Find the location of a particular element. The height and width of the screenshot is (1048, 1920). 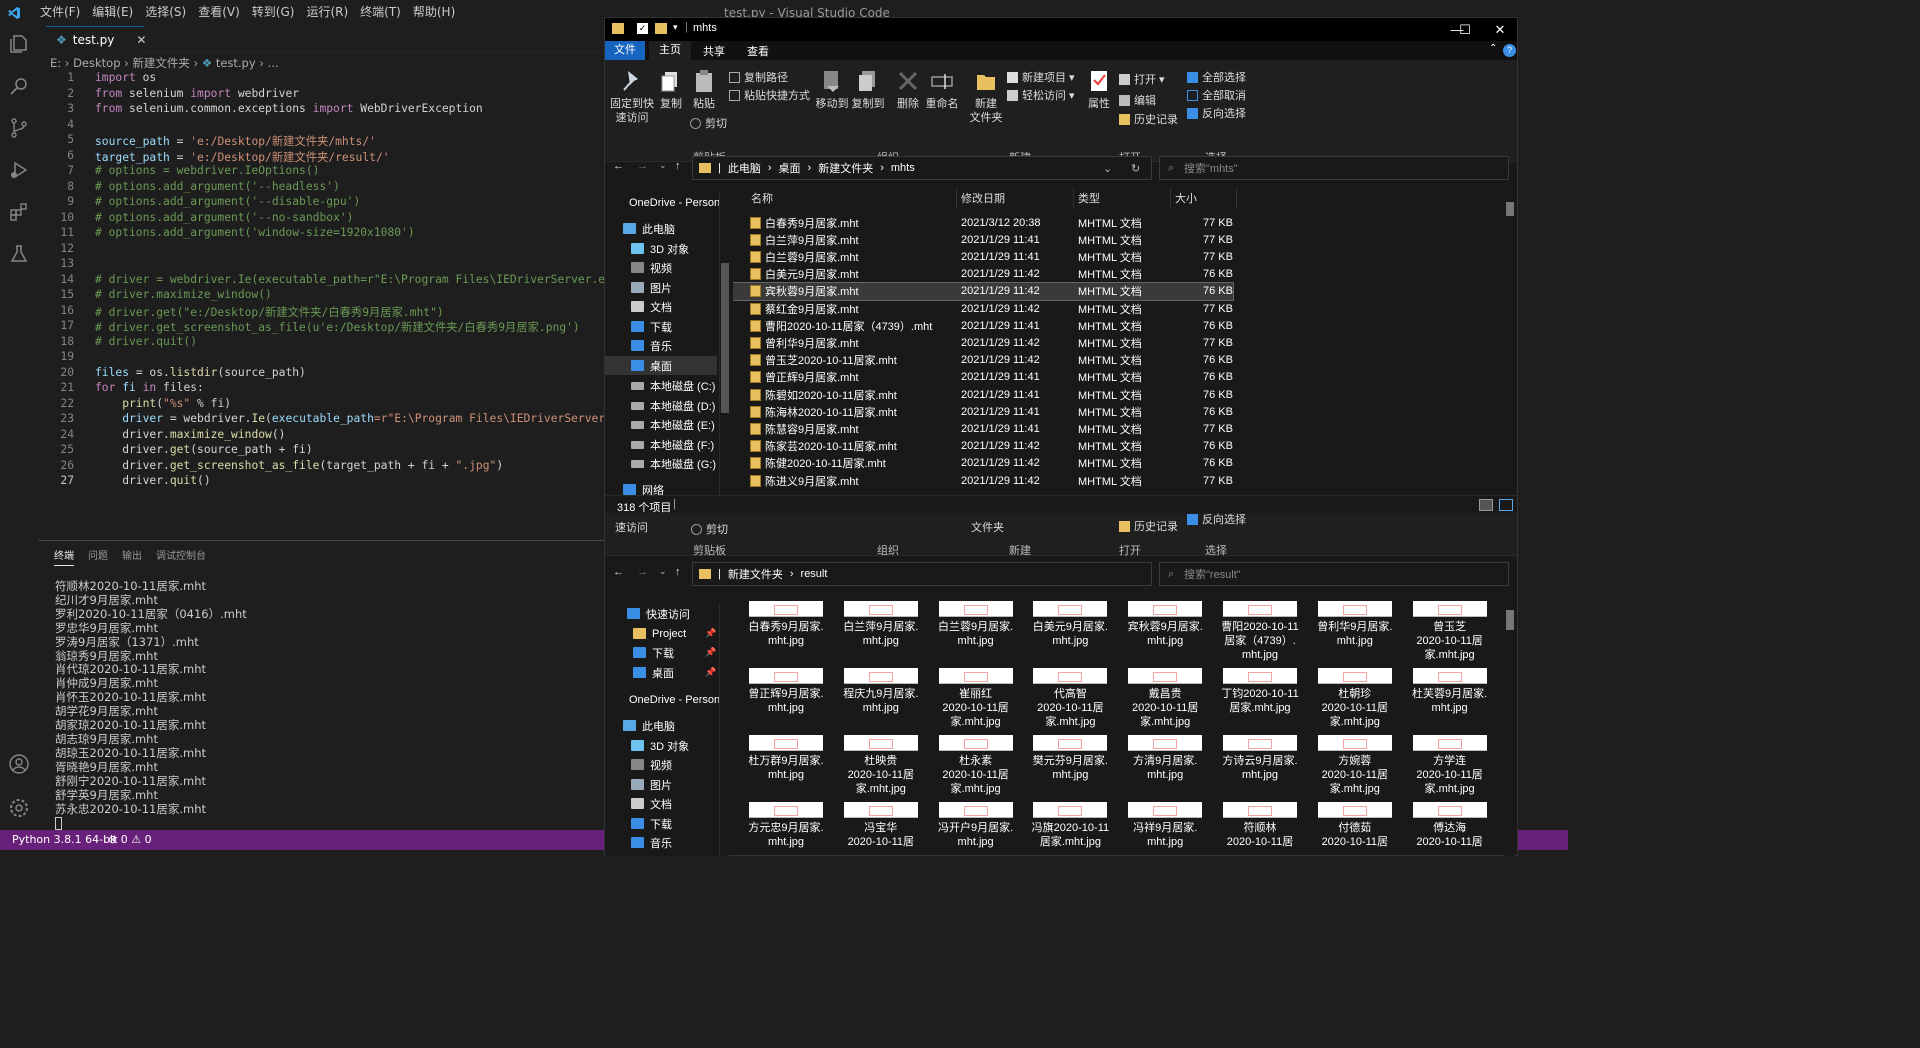

new-folder-button: 新建 文件夹 is located at coordinates (986, 96).